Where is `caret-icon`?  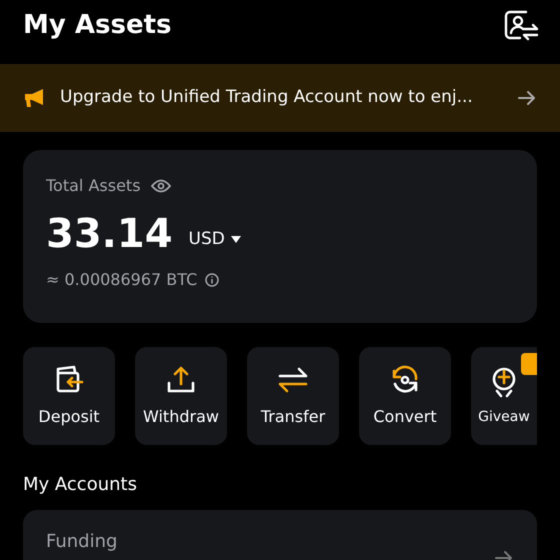
caret-icon is located at coordinates (235, 239).